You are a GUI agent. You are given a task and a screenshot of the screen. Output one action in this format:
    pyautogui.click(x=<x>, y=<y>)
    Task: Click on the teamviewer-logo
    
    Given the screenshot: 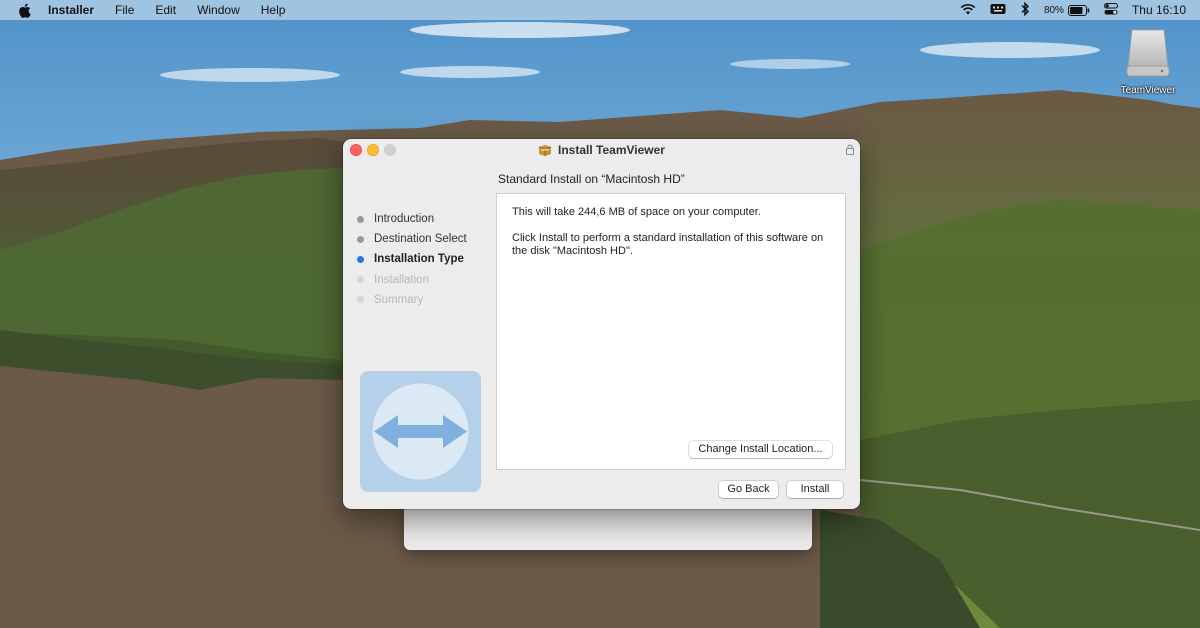 What is the action you would take?
    pyautogui.click(x=420, y=431)
    